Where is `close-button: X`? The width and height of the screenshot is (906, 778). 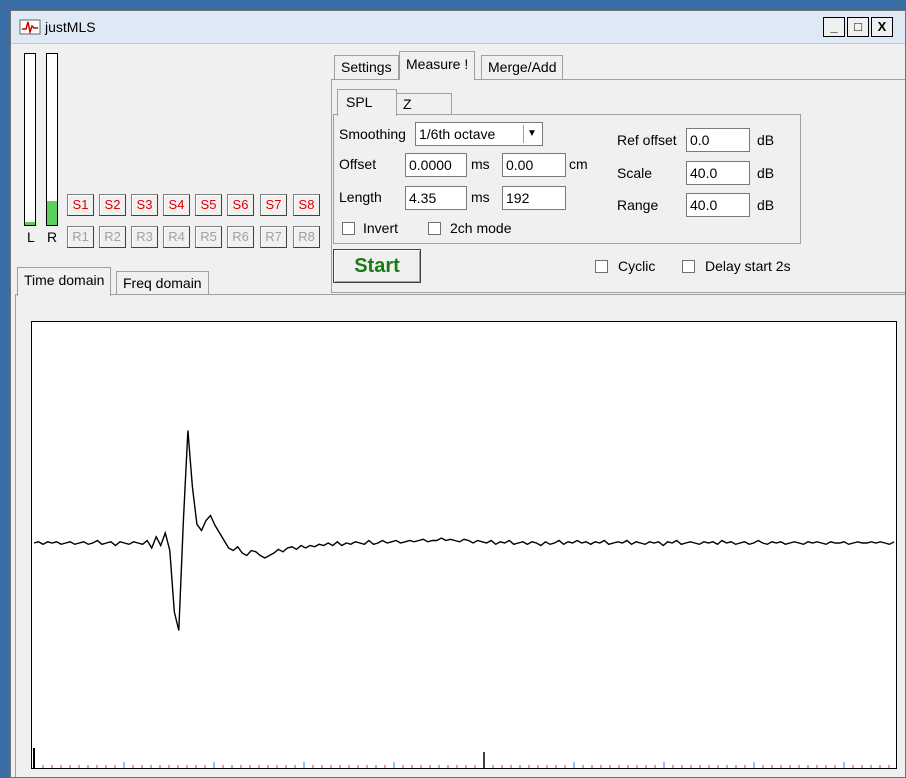
close-button: X is located at coordinates (882, 27).